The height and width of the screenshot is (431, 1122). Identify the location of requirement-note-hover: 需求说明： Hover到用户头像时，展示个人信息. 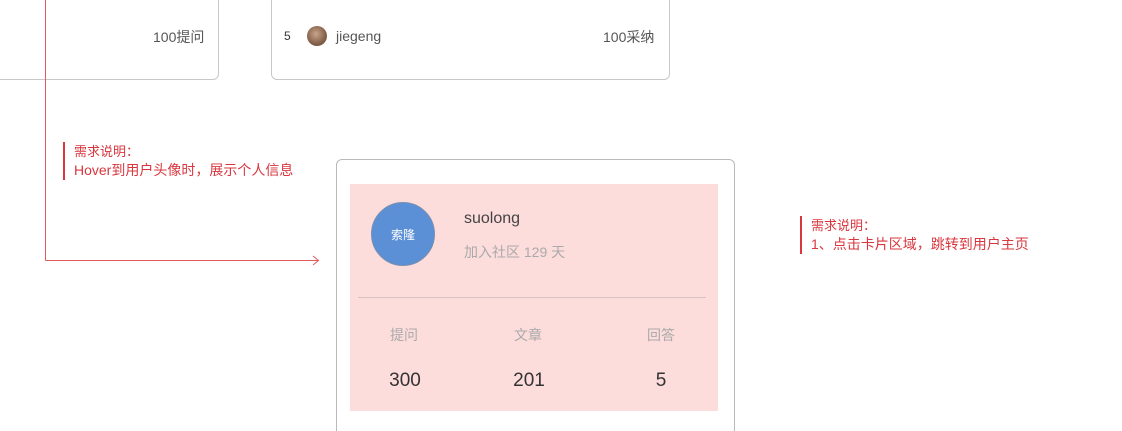
(178, 161).